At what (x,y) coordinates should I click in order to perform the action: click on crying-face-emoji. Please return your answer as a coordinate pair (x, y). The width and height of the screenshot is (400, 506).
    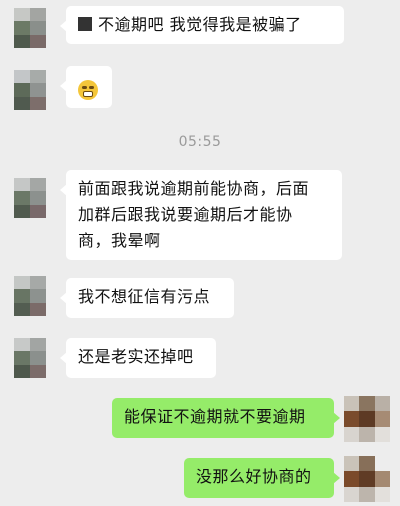
    Looking at the image, I should click on (88, 89).